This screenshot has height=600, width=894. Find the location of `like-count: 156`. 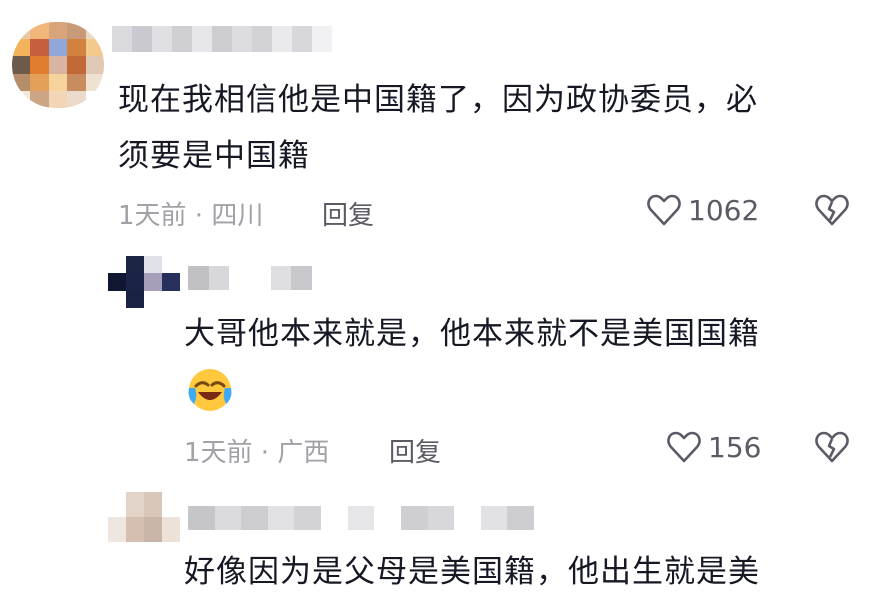

like-count: 156 is located at coordinates (735, 447).